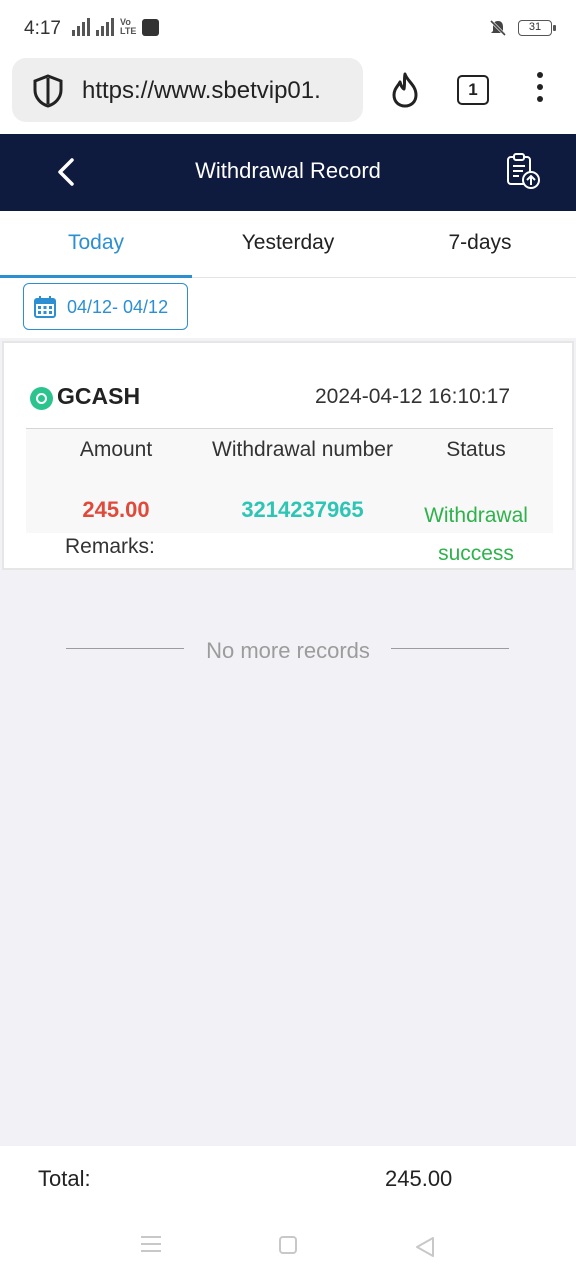  What do you see at coordinates (116, 449) in the screenshot?
I see `amount-header: Amount` at bounding box center [116, 449].